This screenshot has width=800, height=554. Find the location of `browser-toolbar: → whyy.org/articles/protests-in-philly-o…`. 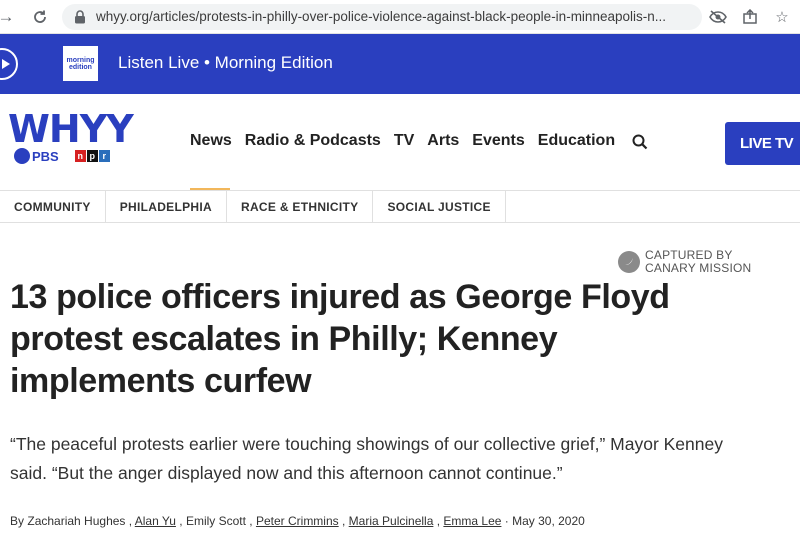

browser-toolbar: → whyy.org/articles/protests-in-philly-o… is located at coordinates (400, 17).